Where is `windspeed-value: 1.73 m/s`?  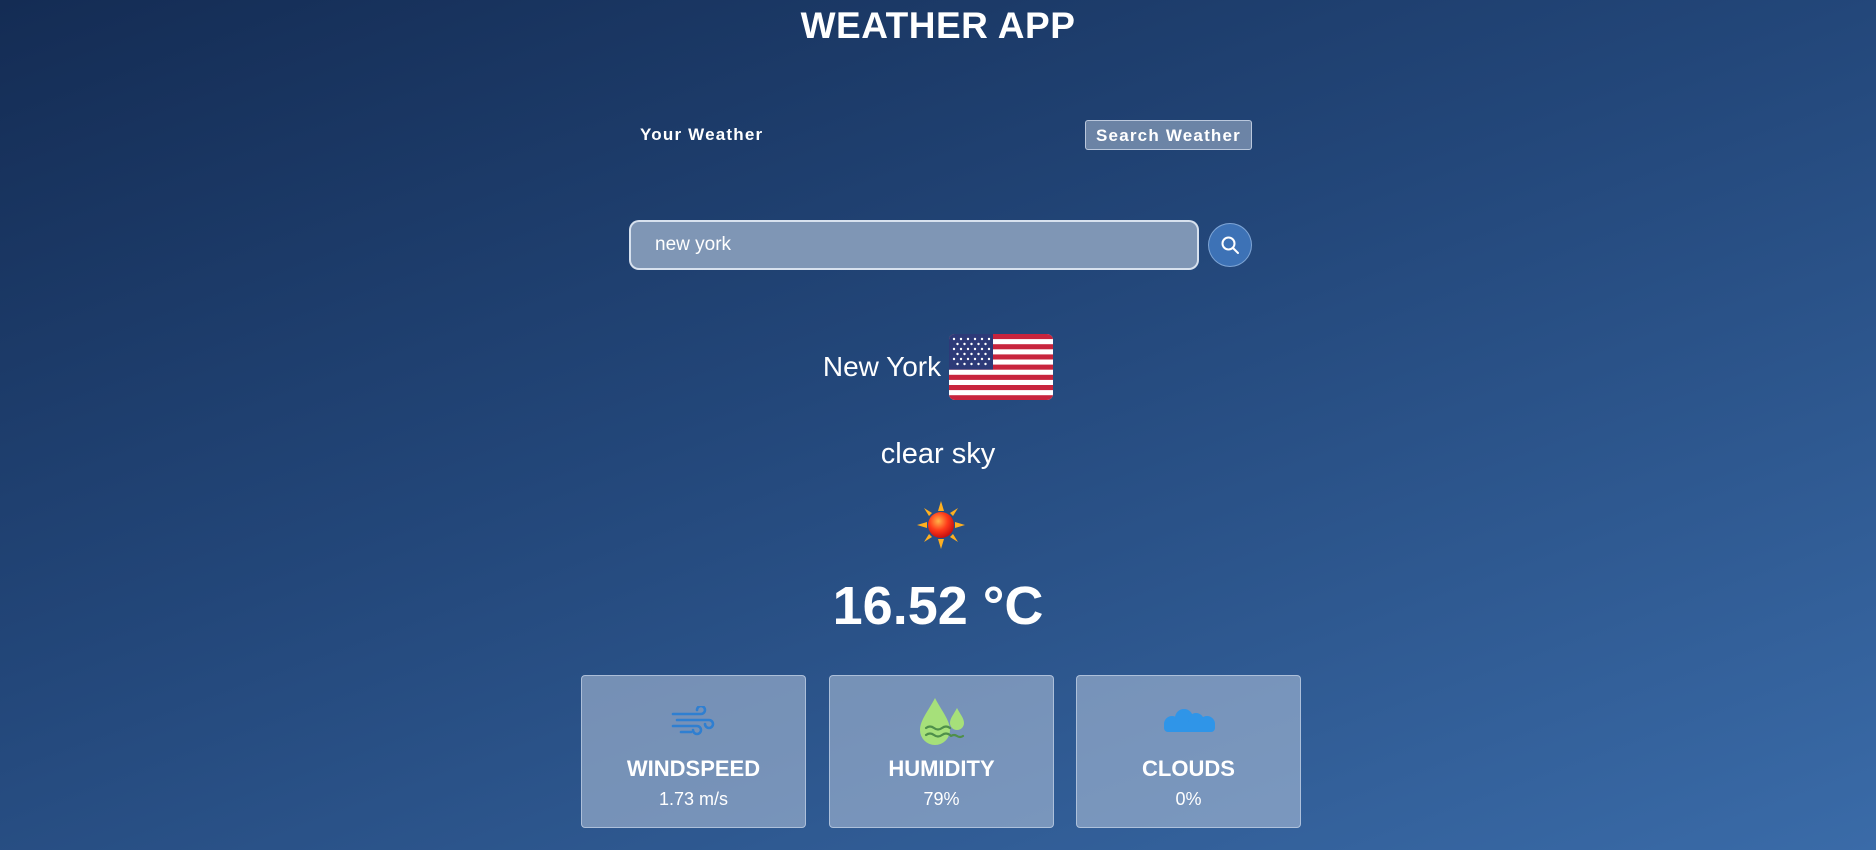
windspeed-value: 1.73 m/s is located at coordinates (693, 799).